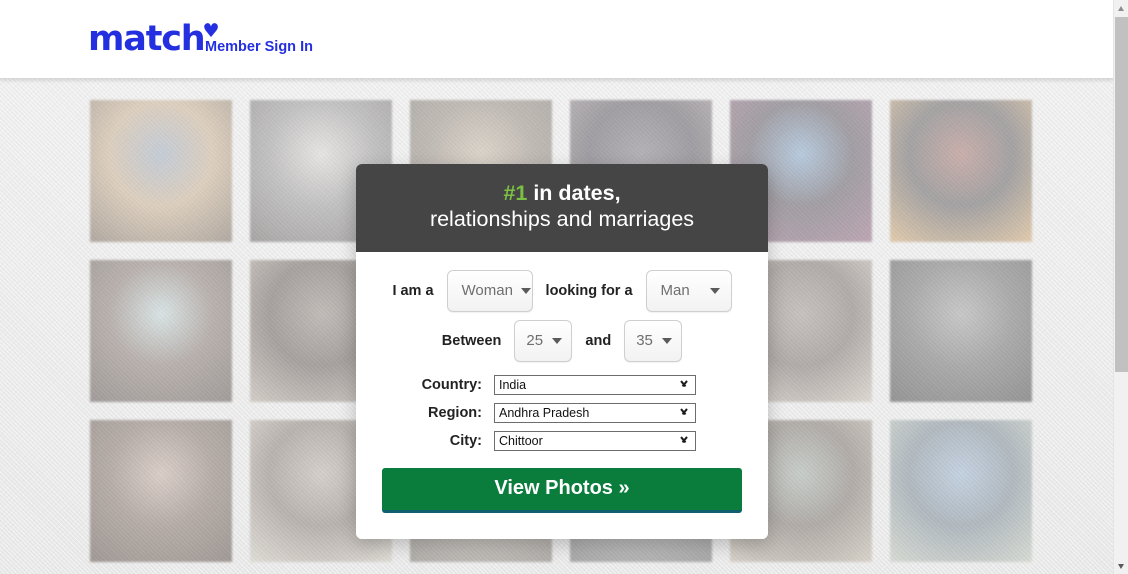 The image size is (1128, 574). What do you see at coordinates (562, 219) in the screenshot?
I see `promo-headline-line2: relationships and marriages` at bounding box center [562, 219].